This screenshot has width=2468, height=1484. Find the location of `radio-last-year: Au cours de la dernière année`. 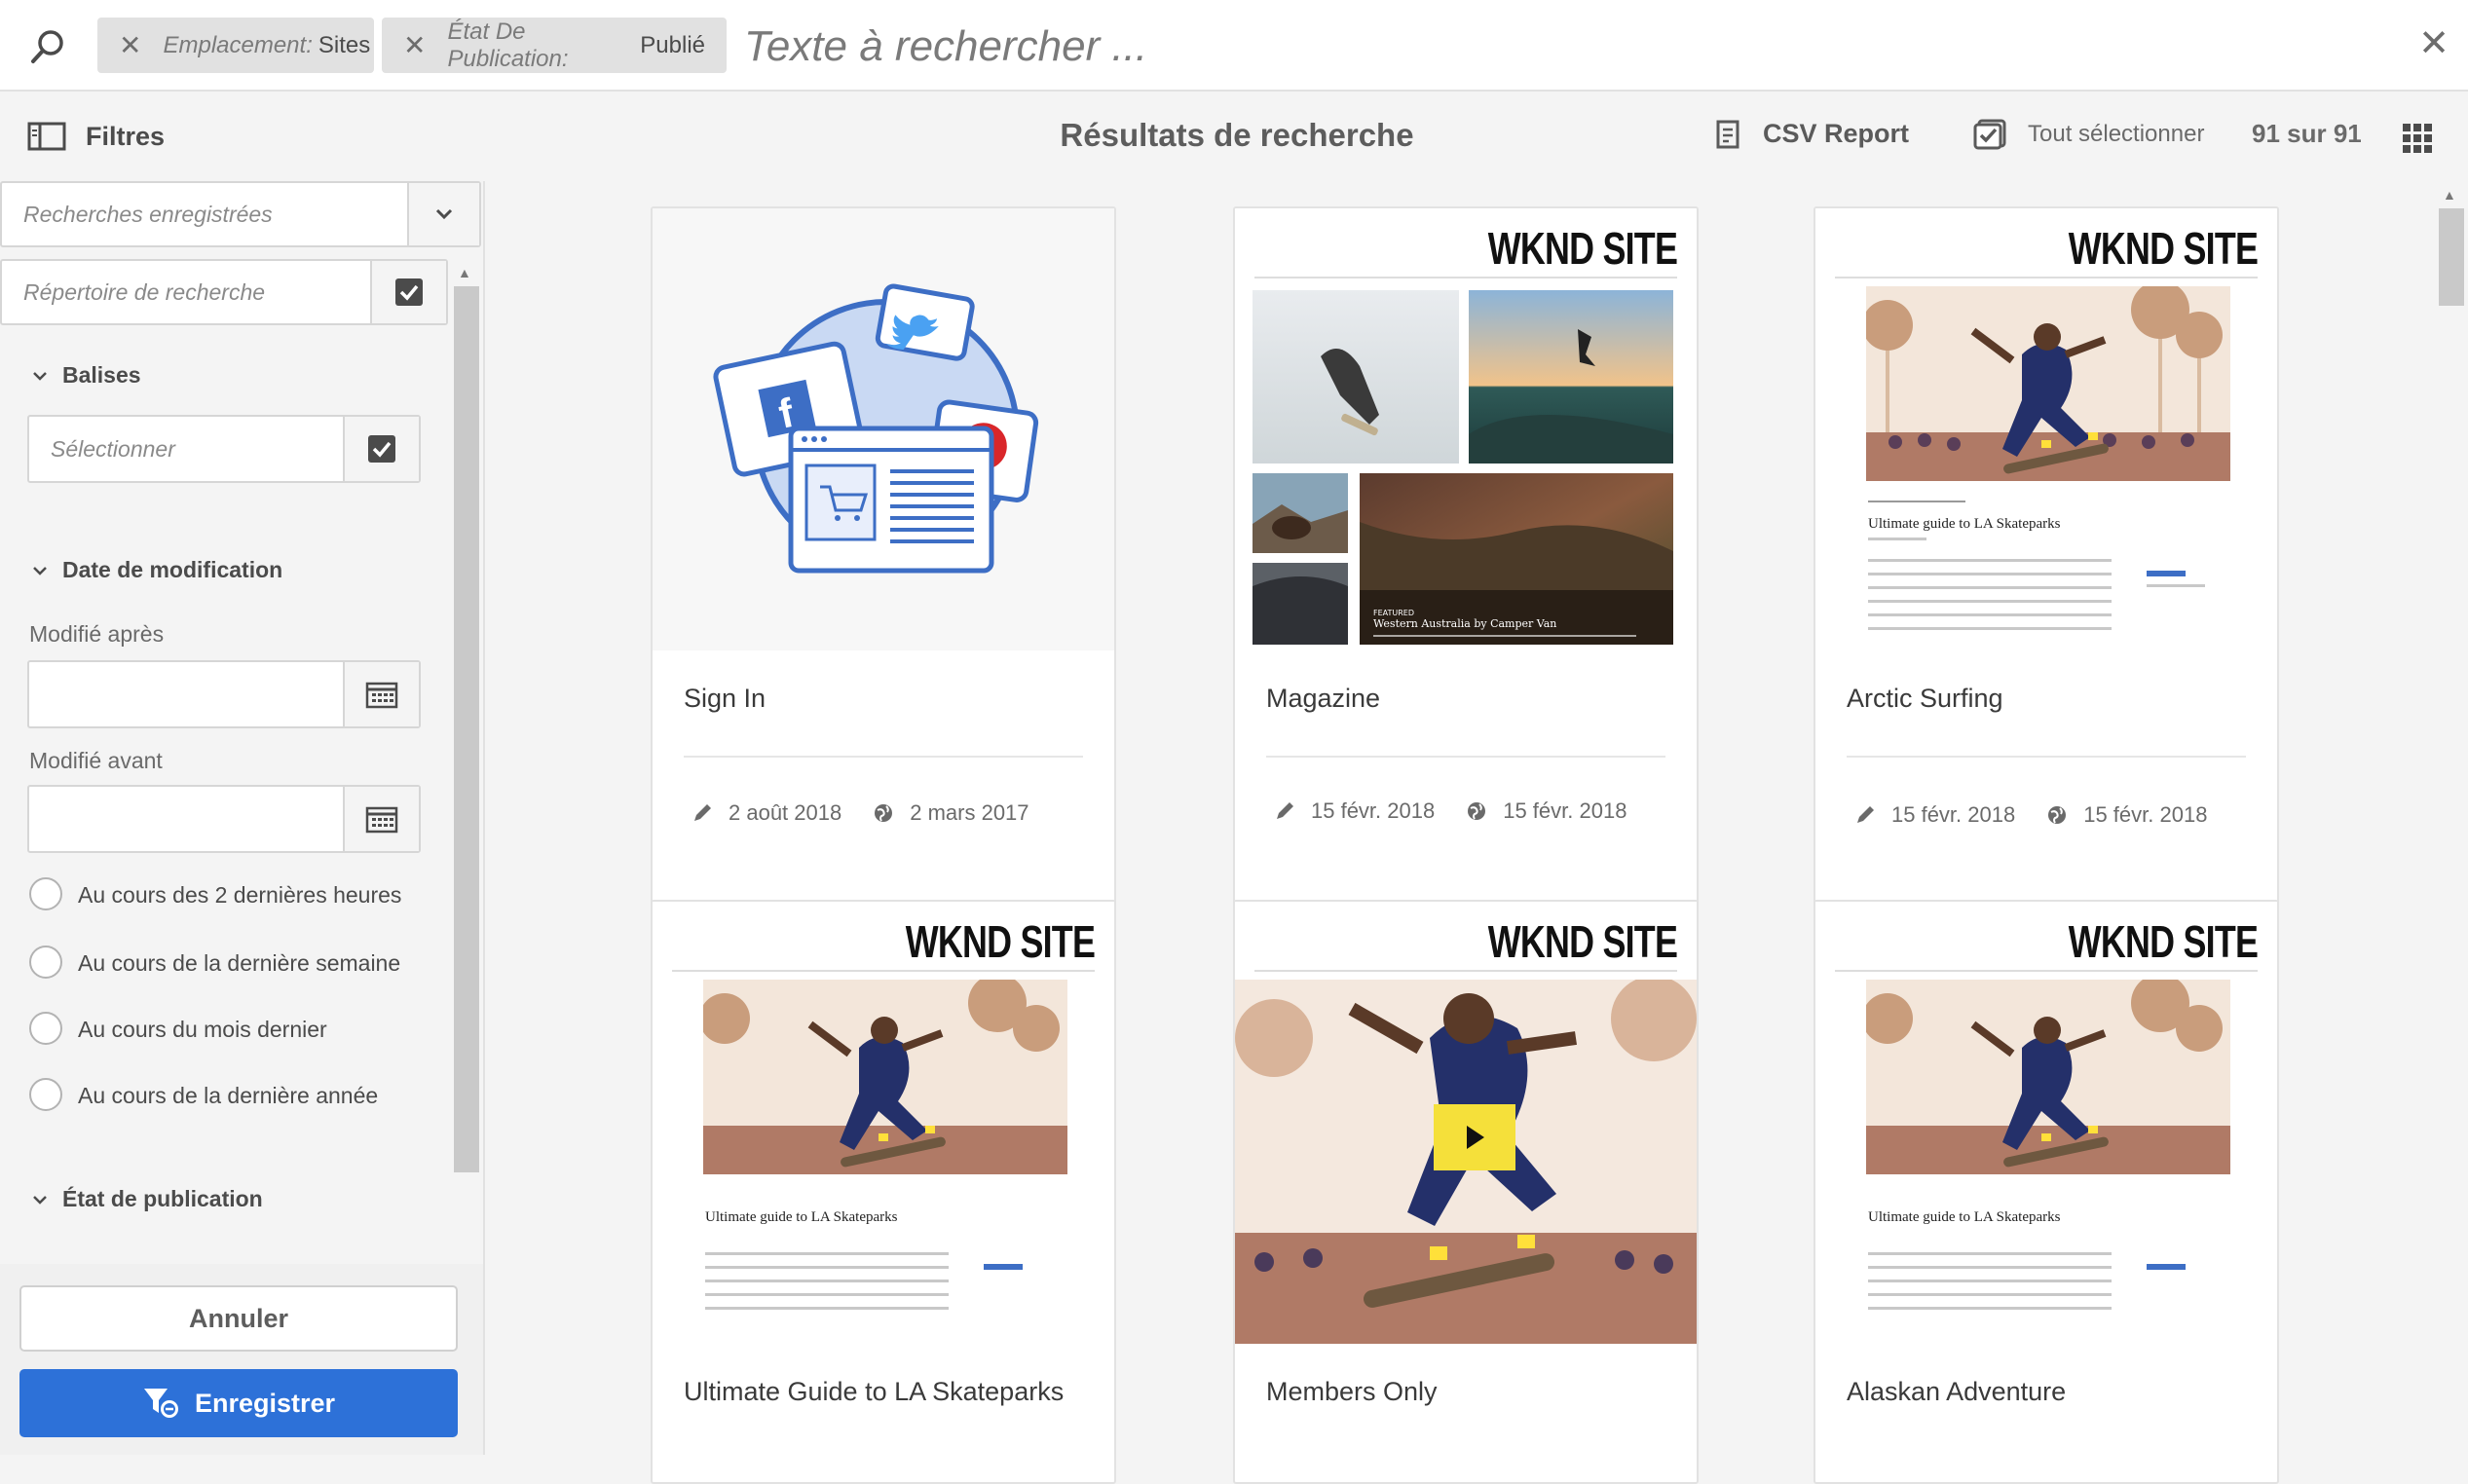

radio-last-year: Au cours de la dernière année is located at coordinates (229, 1096).